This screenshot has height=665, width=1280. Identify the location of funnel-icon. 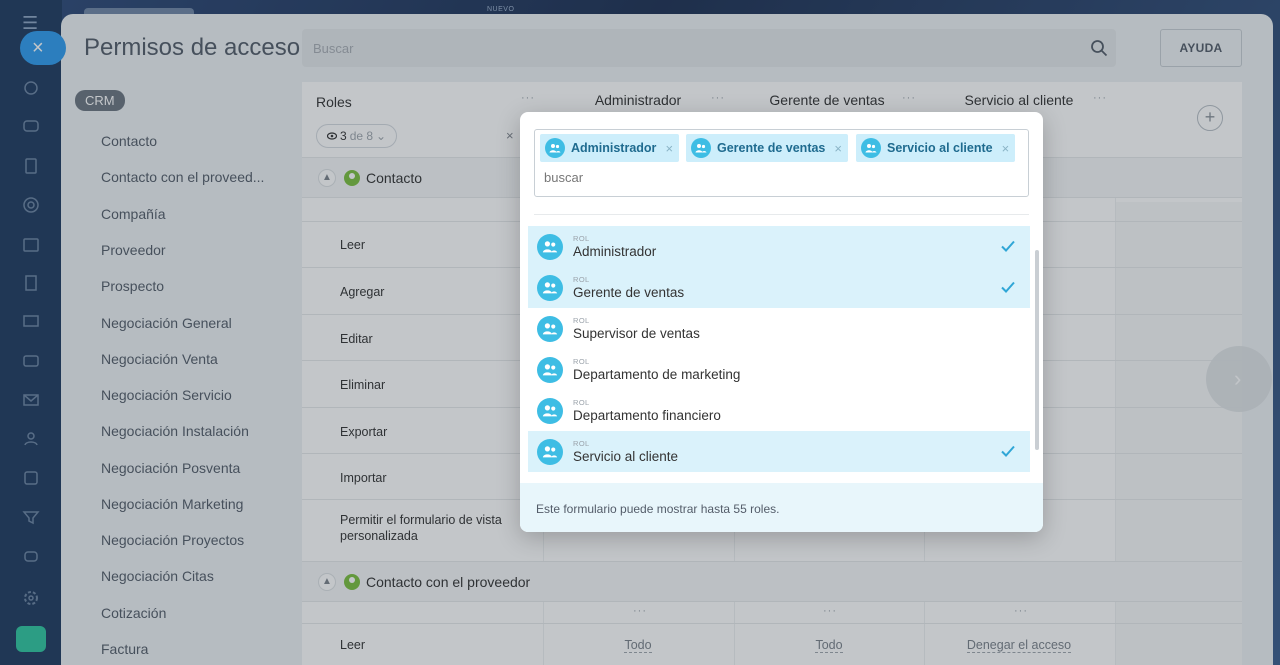
(31, 517).